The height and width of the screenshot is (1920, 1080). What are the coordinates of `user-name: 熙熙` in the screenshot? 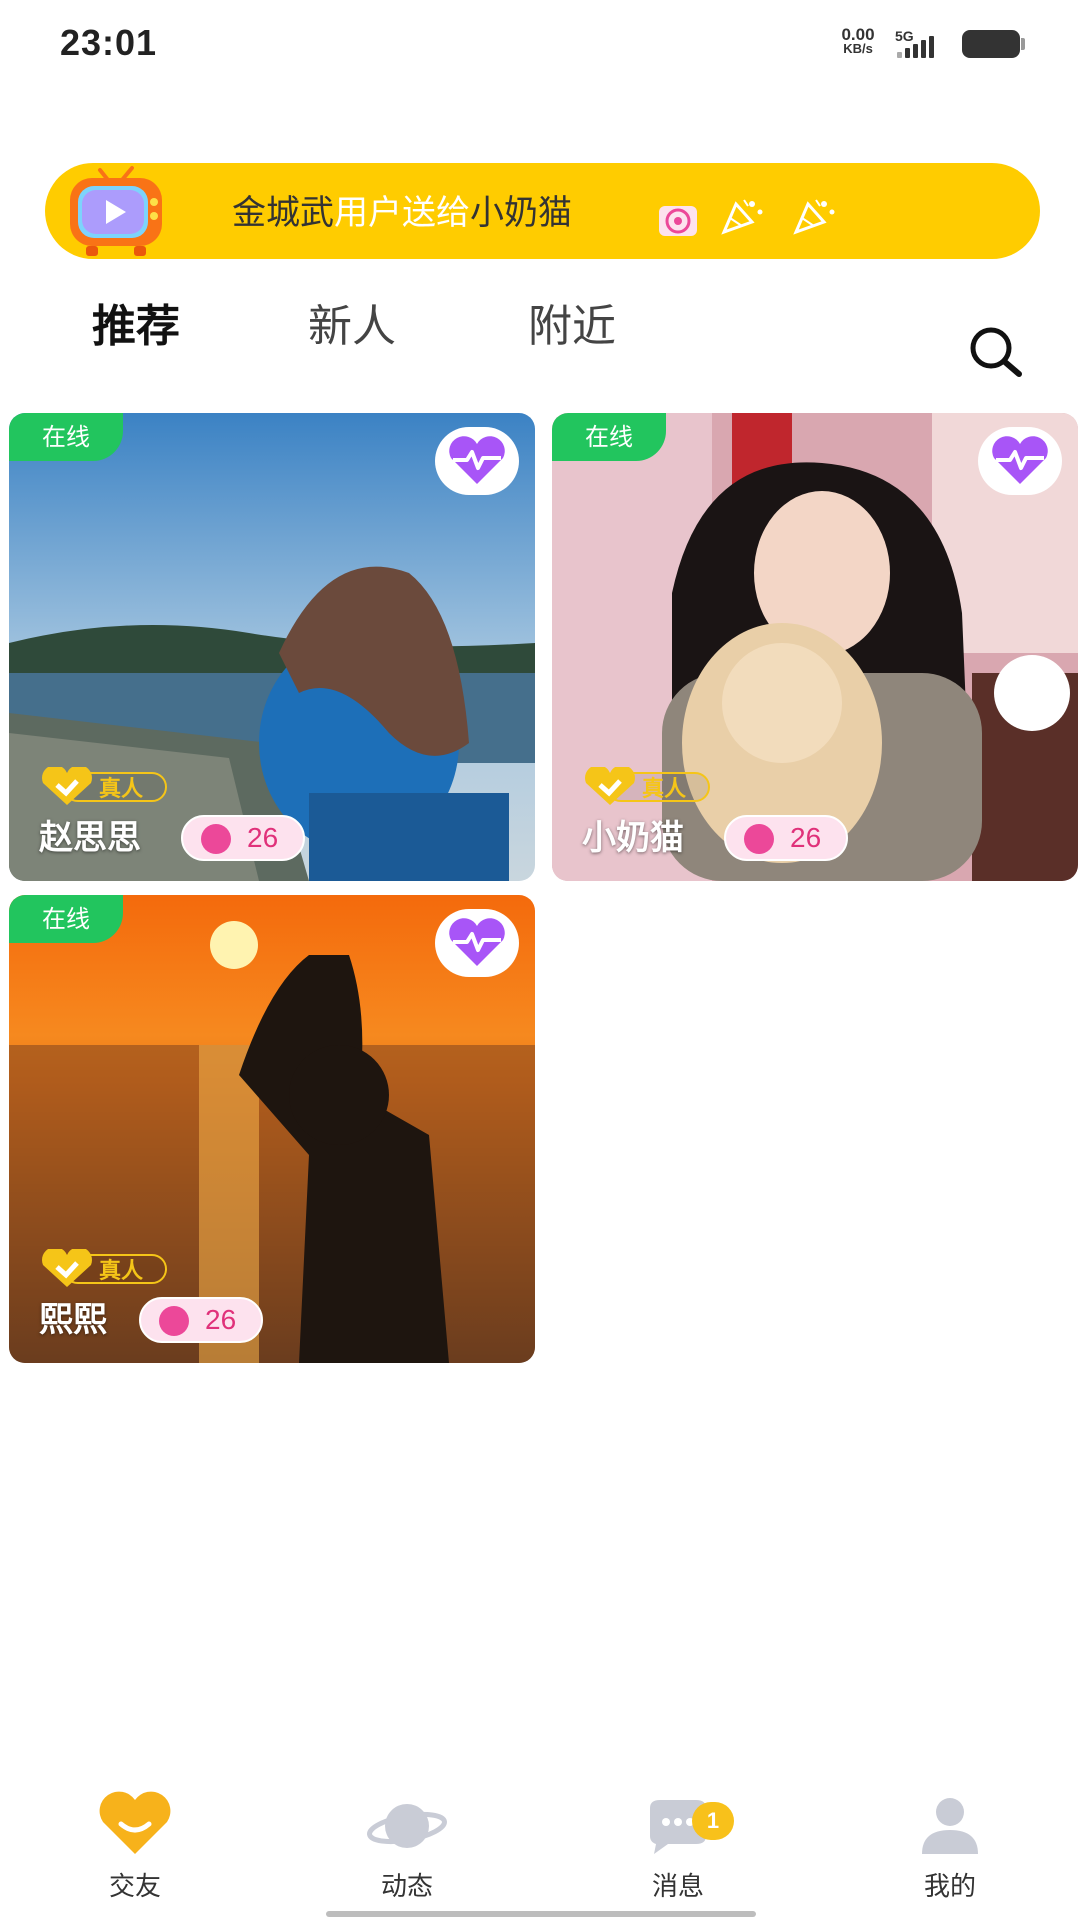 It's located at (73, 1320).